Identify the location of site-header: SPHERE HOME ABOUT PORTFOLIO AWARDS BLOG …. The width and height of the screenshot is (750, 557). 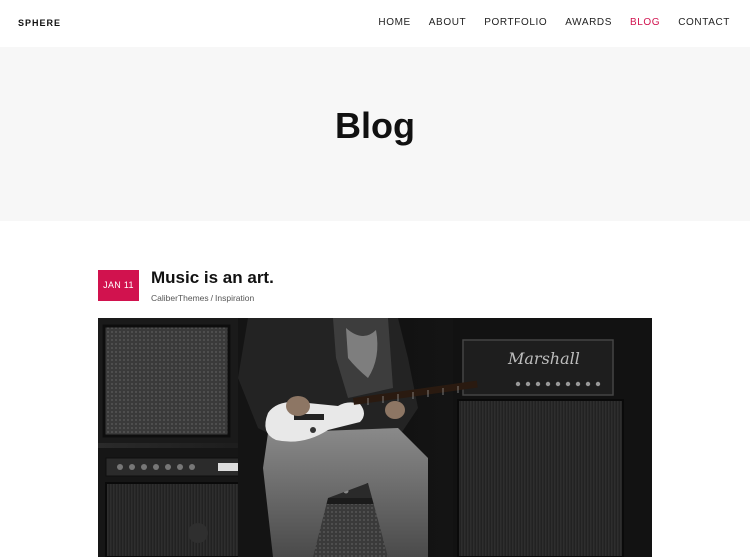
(375, 23).